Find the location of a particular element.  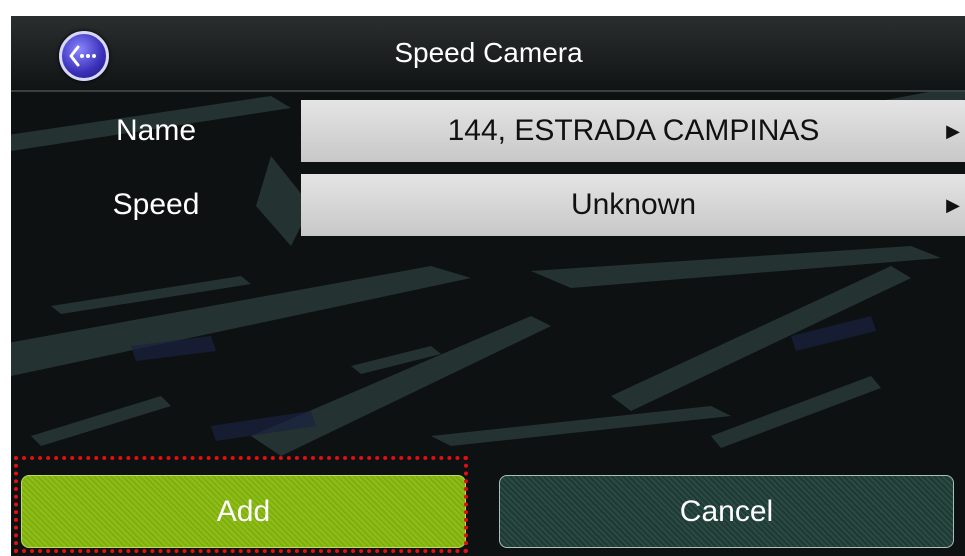

speed-value: Unknown is located at coordinates (633, 204).